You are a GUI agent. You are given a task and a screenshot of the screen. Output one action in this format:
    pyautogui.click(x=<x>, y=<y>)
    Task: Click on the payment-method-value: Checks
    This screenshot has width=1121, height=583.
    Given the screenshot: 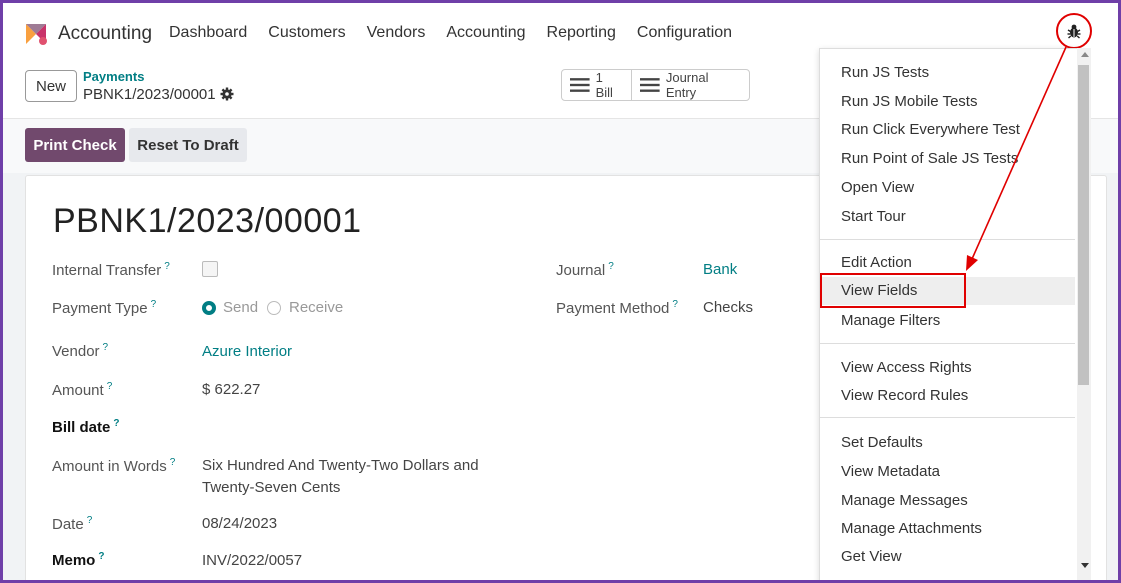 What is the action you would take?
    pyautogui.click(x=728, y=307)
    